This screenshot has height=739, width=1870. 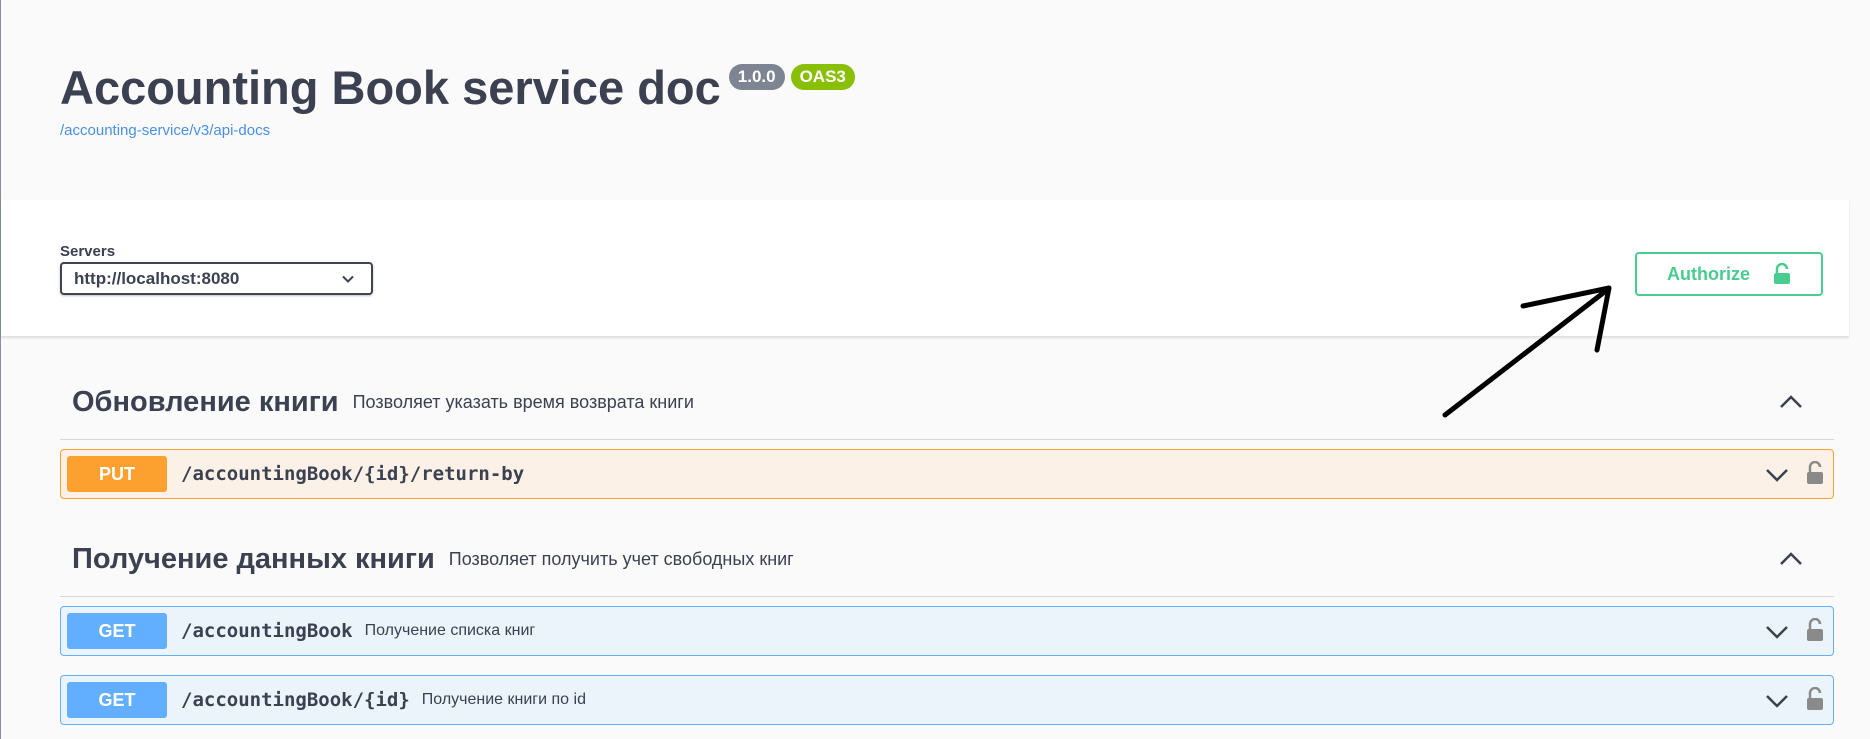 I want to click on tag-name: Получение данных книги, so click(x=253, y=558).